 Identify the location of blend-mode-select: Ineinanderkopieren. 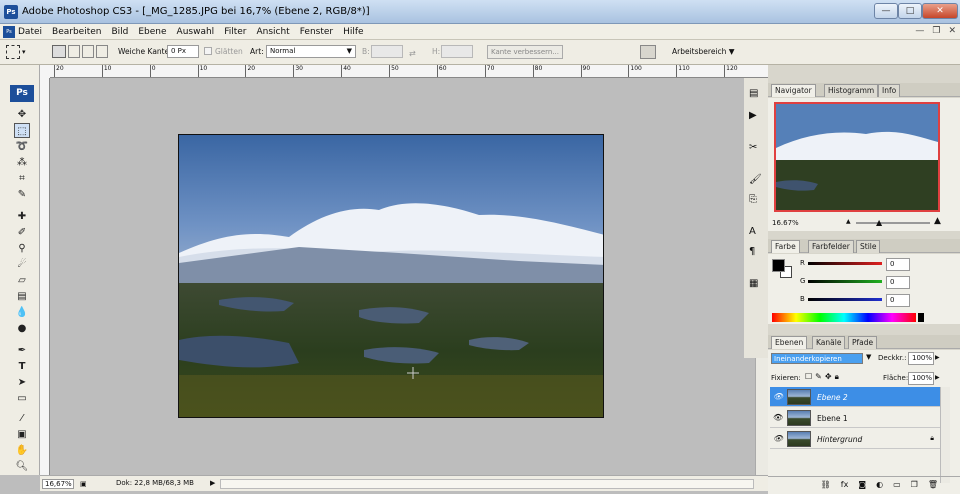
(817, 358).